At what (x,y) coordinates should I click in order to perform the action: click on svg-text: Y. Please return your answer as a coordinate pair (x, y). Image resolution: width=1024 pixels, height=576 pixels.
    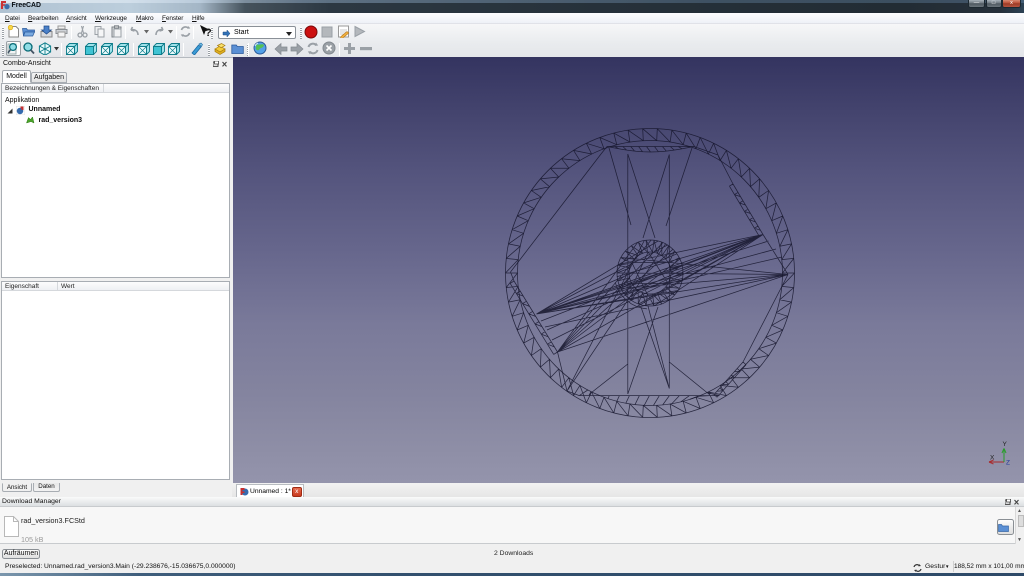
    Looking at the image, I should click on (1005, 444).